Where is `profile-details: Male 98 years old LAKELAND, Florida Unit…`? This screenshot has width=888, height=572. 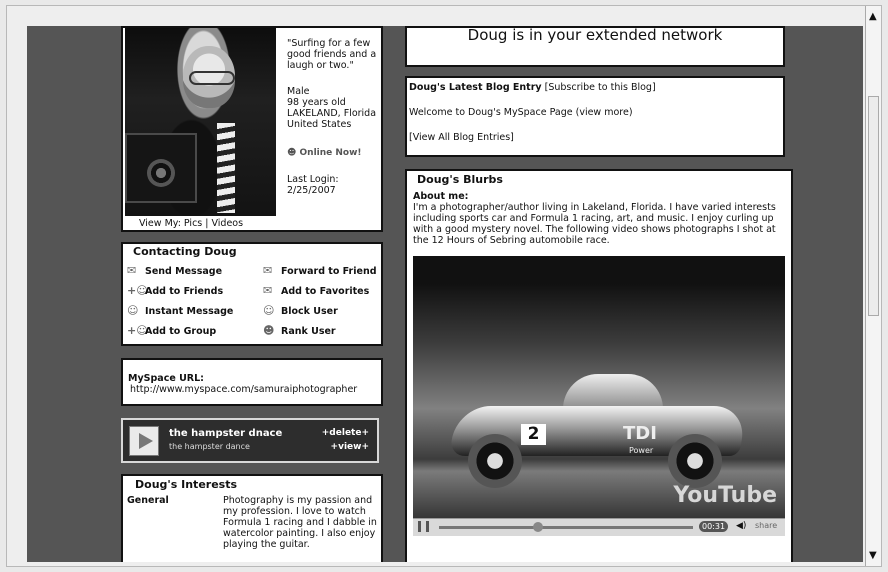
profile-details: Male 98 years old LAKELAND, Florida Unit… is located at coordinates (342, 108).